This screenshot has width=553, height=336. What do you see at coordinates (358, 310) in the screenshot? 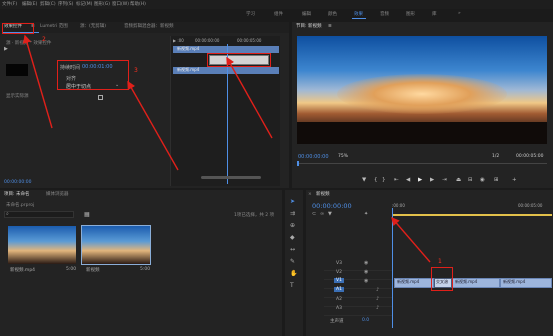
I see `track-a3: A3 ♪` at bounding box center [358, 310].